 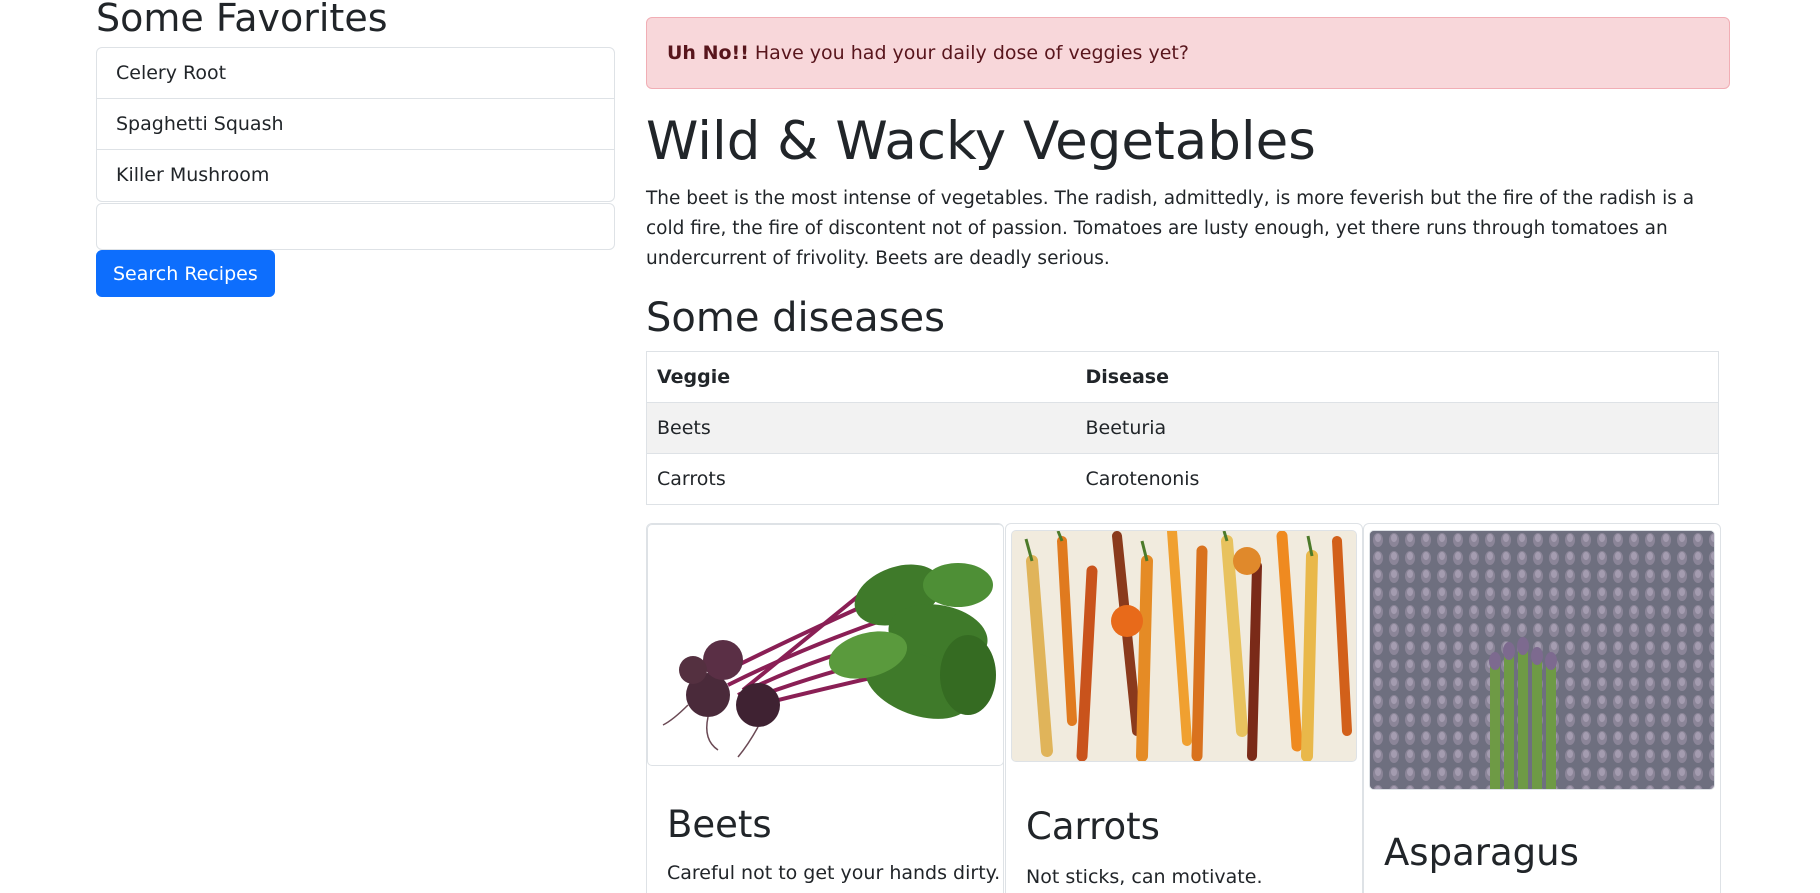 What do you see at coordinates (708, 53) in the screenshot?
I see `alert-strong: Uh No!!` at bounding box center [708, 53].